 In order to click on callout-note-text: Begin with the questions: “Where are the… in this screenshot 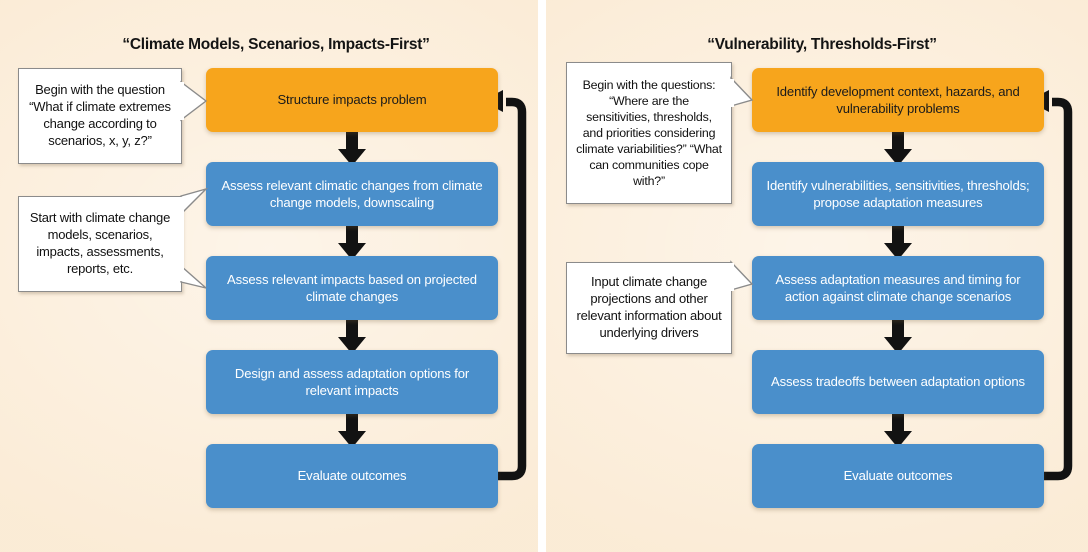, I will do `click(649, 133)`.